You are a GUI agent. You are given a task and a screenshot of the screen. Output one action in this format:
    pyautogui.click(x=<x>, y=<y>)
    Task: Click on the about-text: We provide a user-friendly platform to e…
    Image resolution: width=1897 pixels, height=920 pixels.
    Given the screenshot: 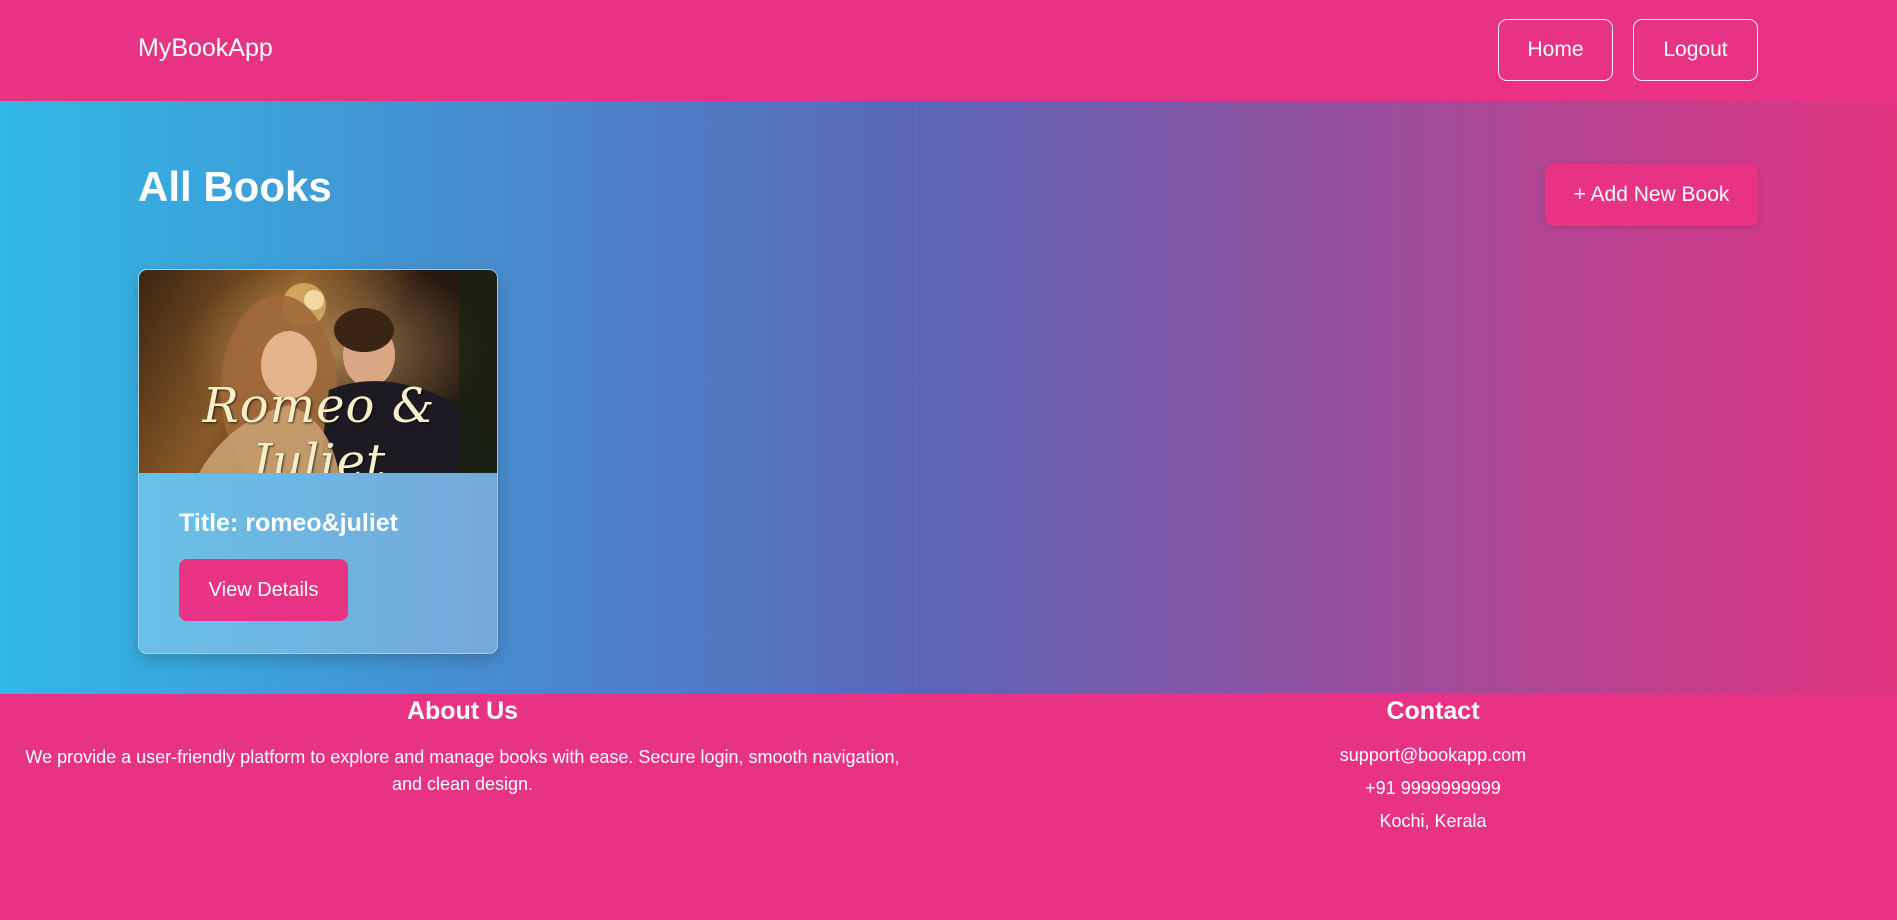 What is the action you would take?
    pyautogui.click(x=462, y=770)
    